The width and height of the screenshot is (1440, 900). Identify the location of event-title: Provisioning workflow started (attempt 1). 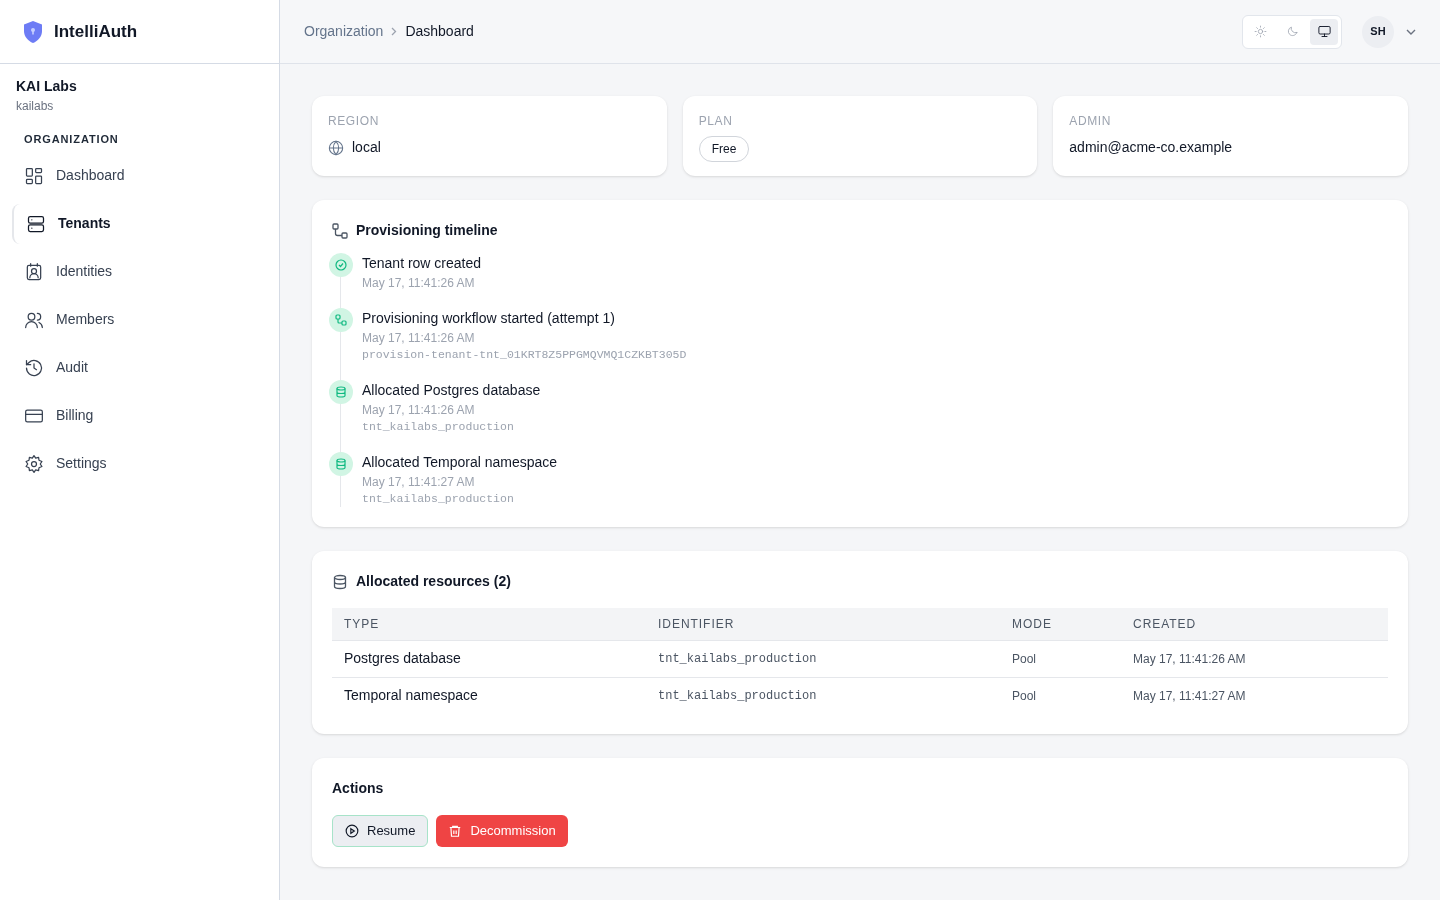
(489, 318).